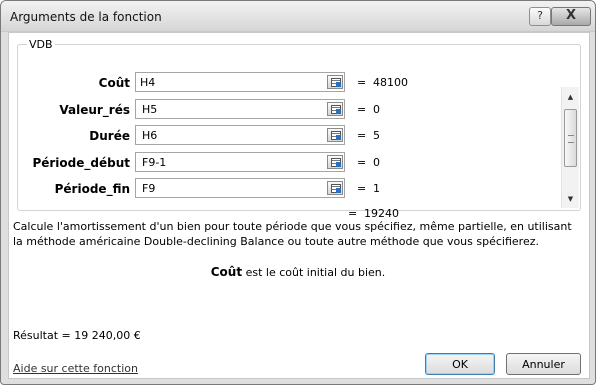  I want to click on current-argument-name: Coût, so click(226, 272).